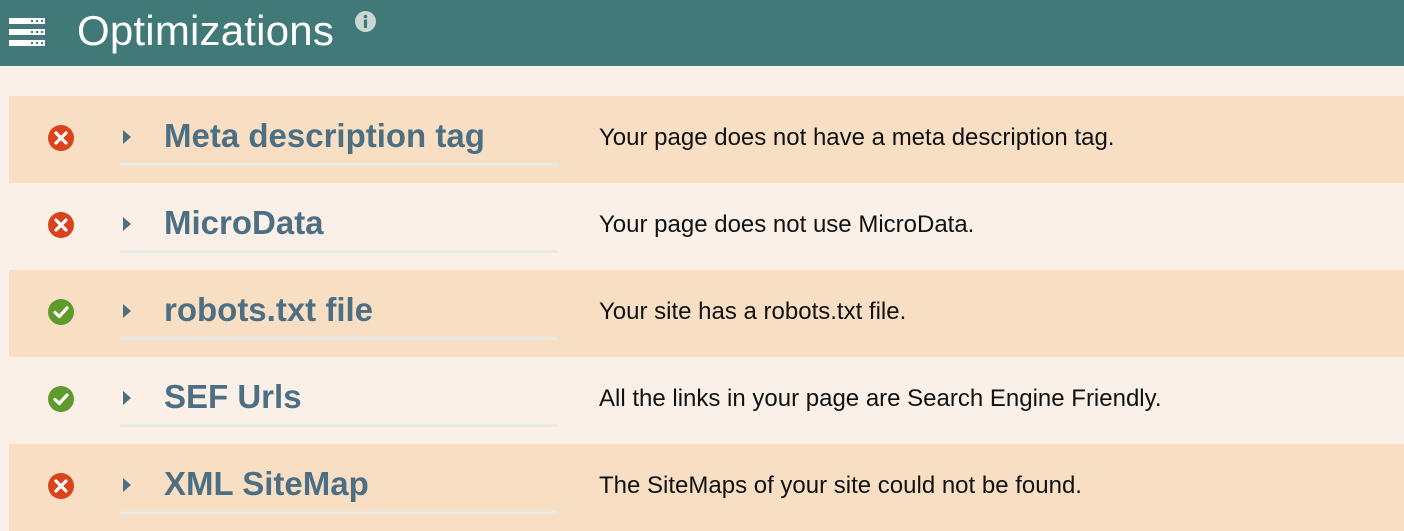 Image resolution: width=1404 pixels, height=531 pixels. Describe the element at coordinates (753, 311) in the screenshot. I see `row-description: Your site has a robots.txt file.` at that location.